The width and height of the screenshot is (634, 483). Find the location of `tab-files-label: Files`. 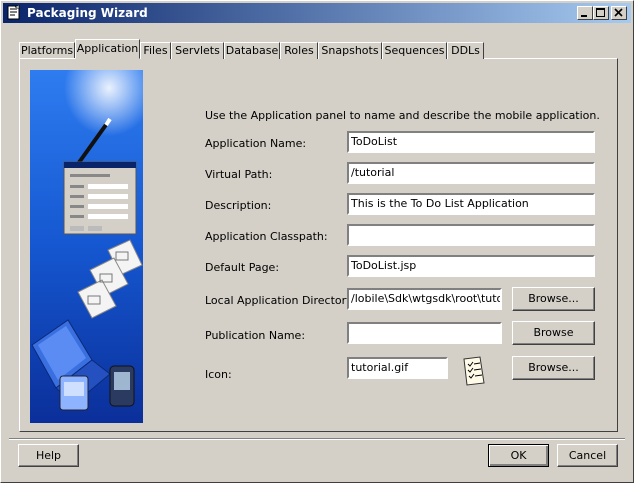

tab-files-label: Files is located at coordinates (155, 50).